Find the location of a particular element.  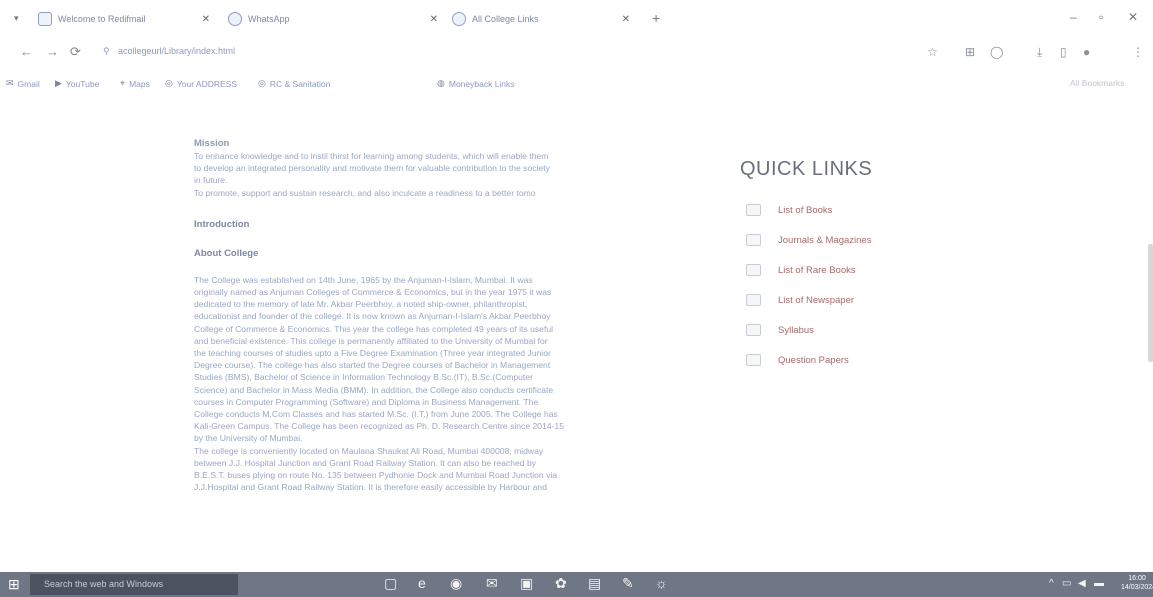

mission-line: in future. is located at coordinates (211, 180).